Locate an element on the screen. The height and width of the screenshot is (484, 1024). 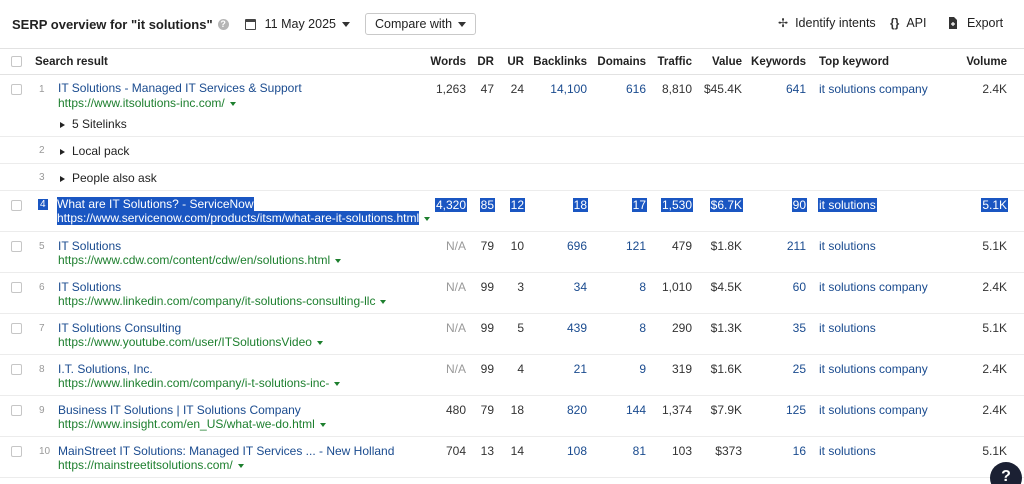
keywords-link: 60 is located at coordinates (799, 287).